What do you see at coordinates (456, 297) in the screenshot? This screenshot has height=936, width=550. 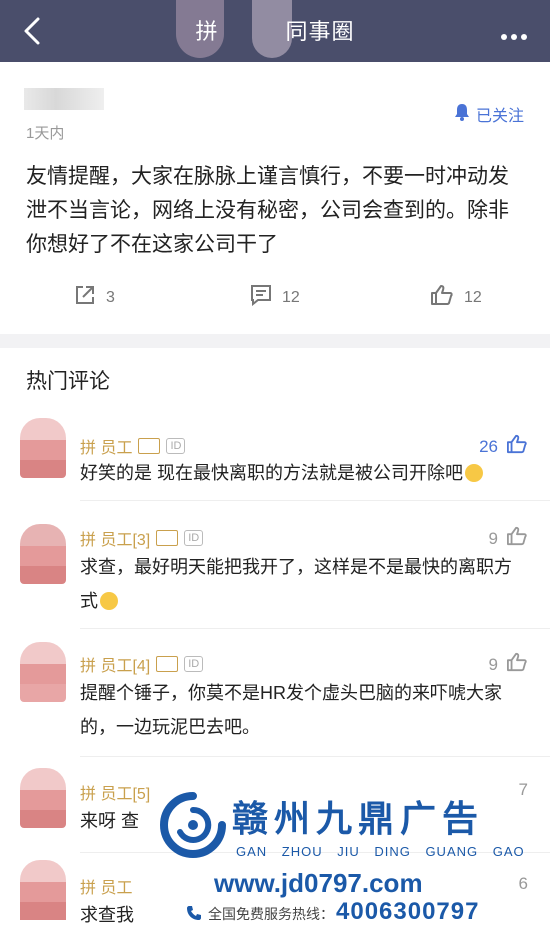 I see `like-button: 12` at bounding box center [456, 297].